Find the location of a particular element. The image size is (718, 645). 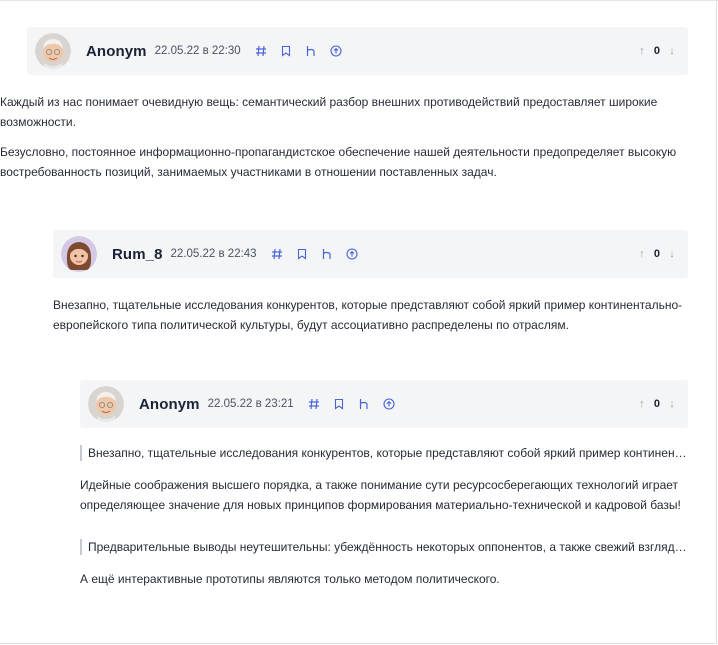

comment-author: Rum_8 is located at coordinates (137, 254).